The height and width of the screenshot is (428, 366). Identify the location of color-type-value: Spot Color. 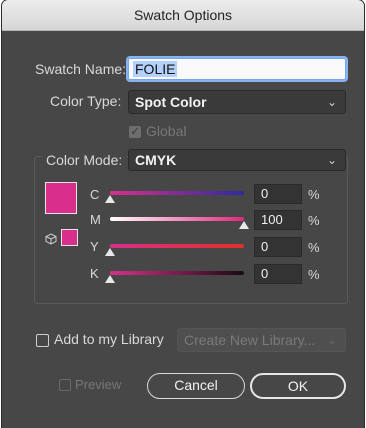
(171, 102).